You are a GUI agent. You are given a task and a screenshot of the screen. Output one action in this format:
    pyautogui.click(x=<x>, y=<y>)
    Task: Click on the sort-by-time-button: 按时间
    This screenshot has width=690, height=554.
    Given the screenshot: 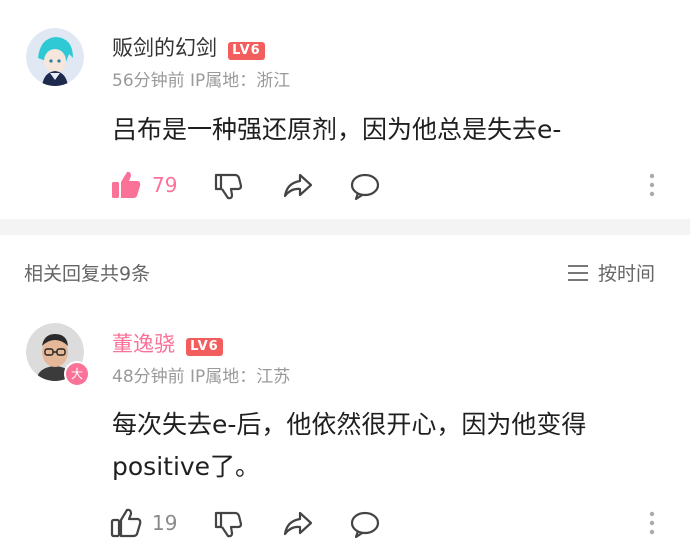 What is the action you would take?
    pyautogui.click(x=610, y=272)
    